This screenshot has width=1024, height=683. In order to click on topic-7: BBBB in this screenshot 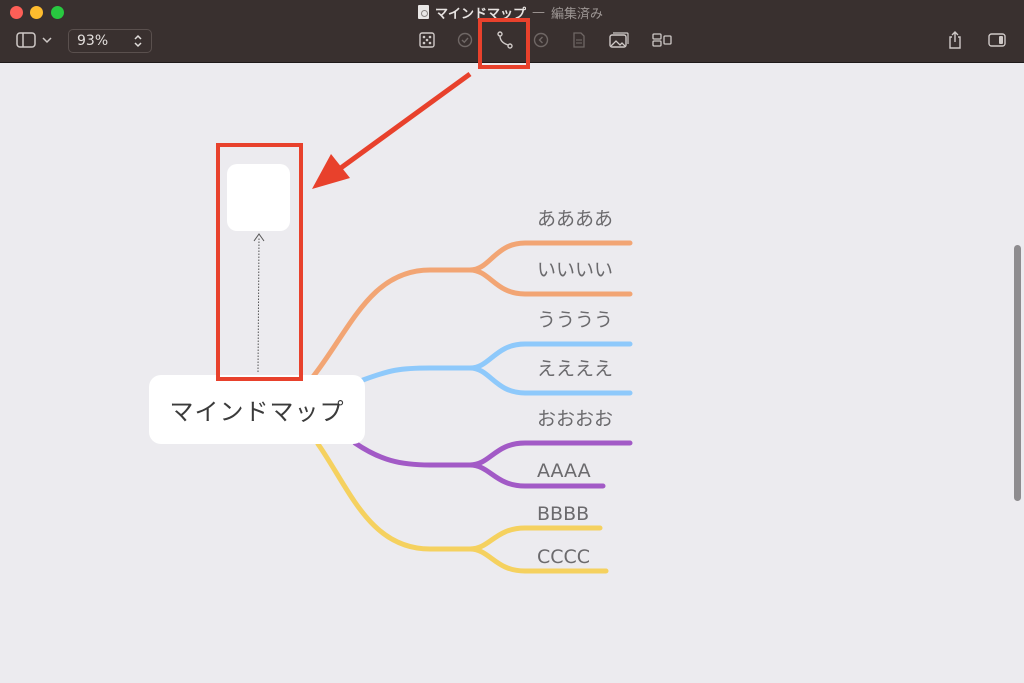, I will do `click(563, 514)`.